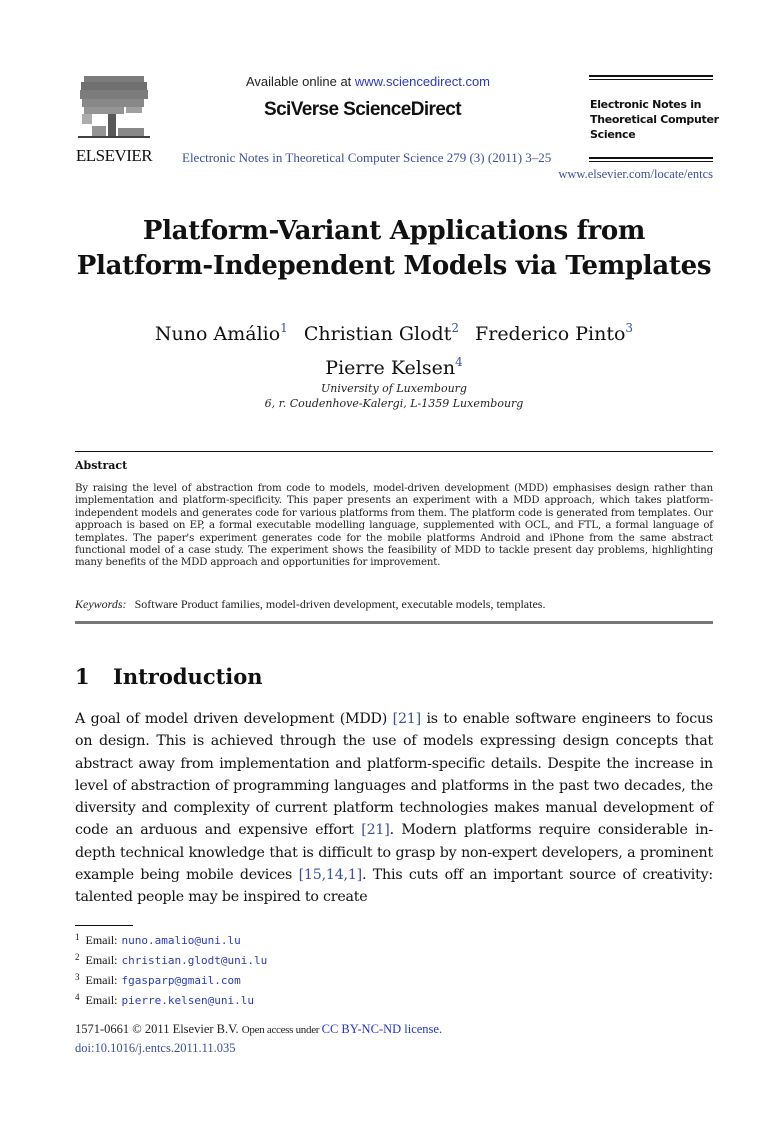 This screenshot has width=780, height=1134. I want to click on elsevier-logo: ELSEVIER, so click(114, 119).